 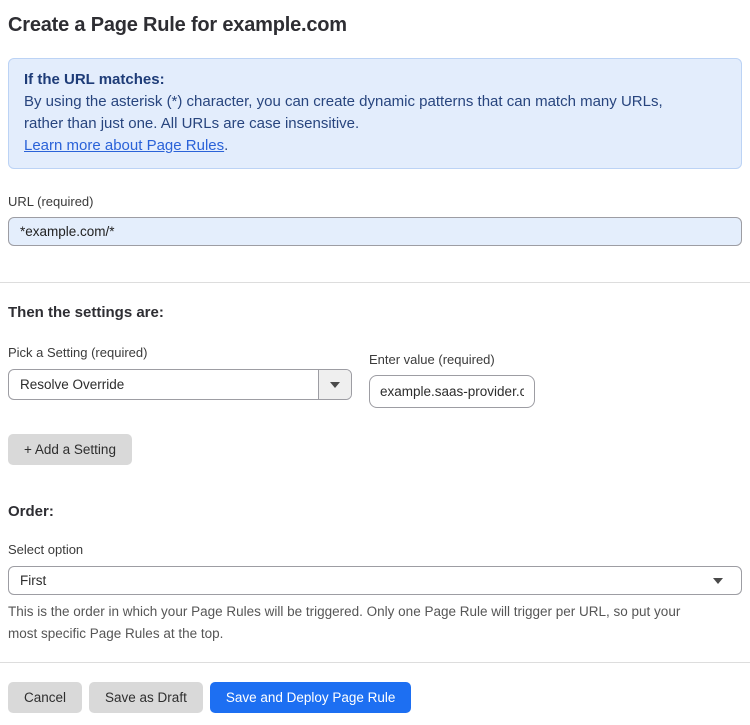 I want to click on url-field-label: URL (required), so click(x=51, y=201).